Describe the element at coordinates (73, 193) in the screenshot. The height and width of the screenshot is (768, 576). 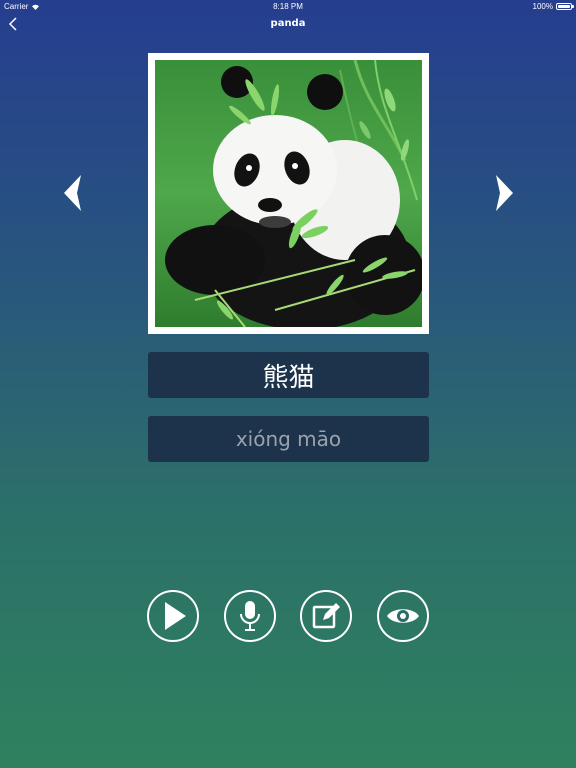
I see `triangle-left-icon` at that location.